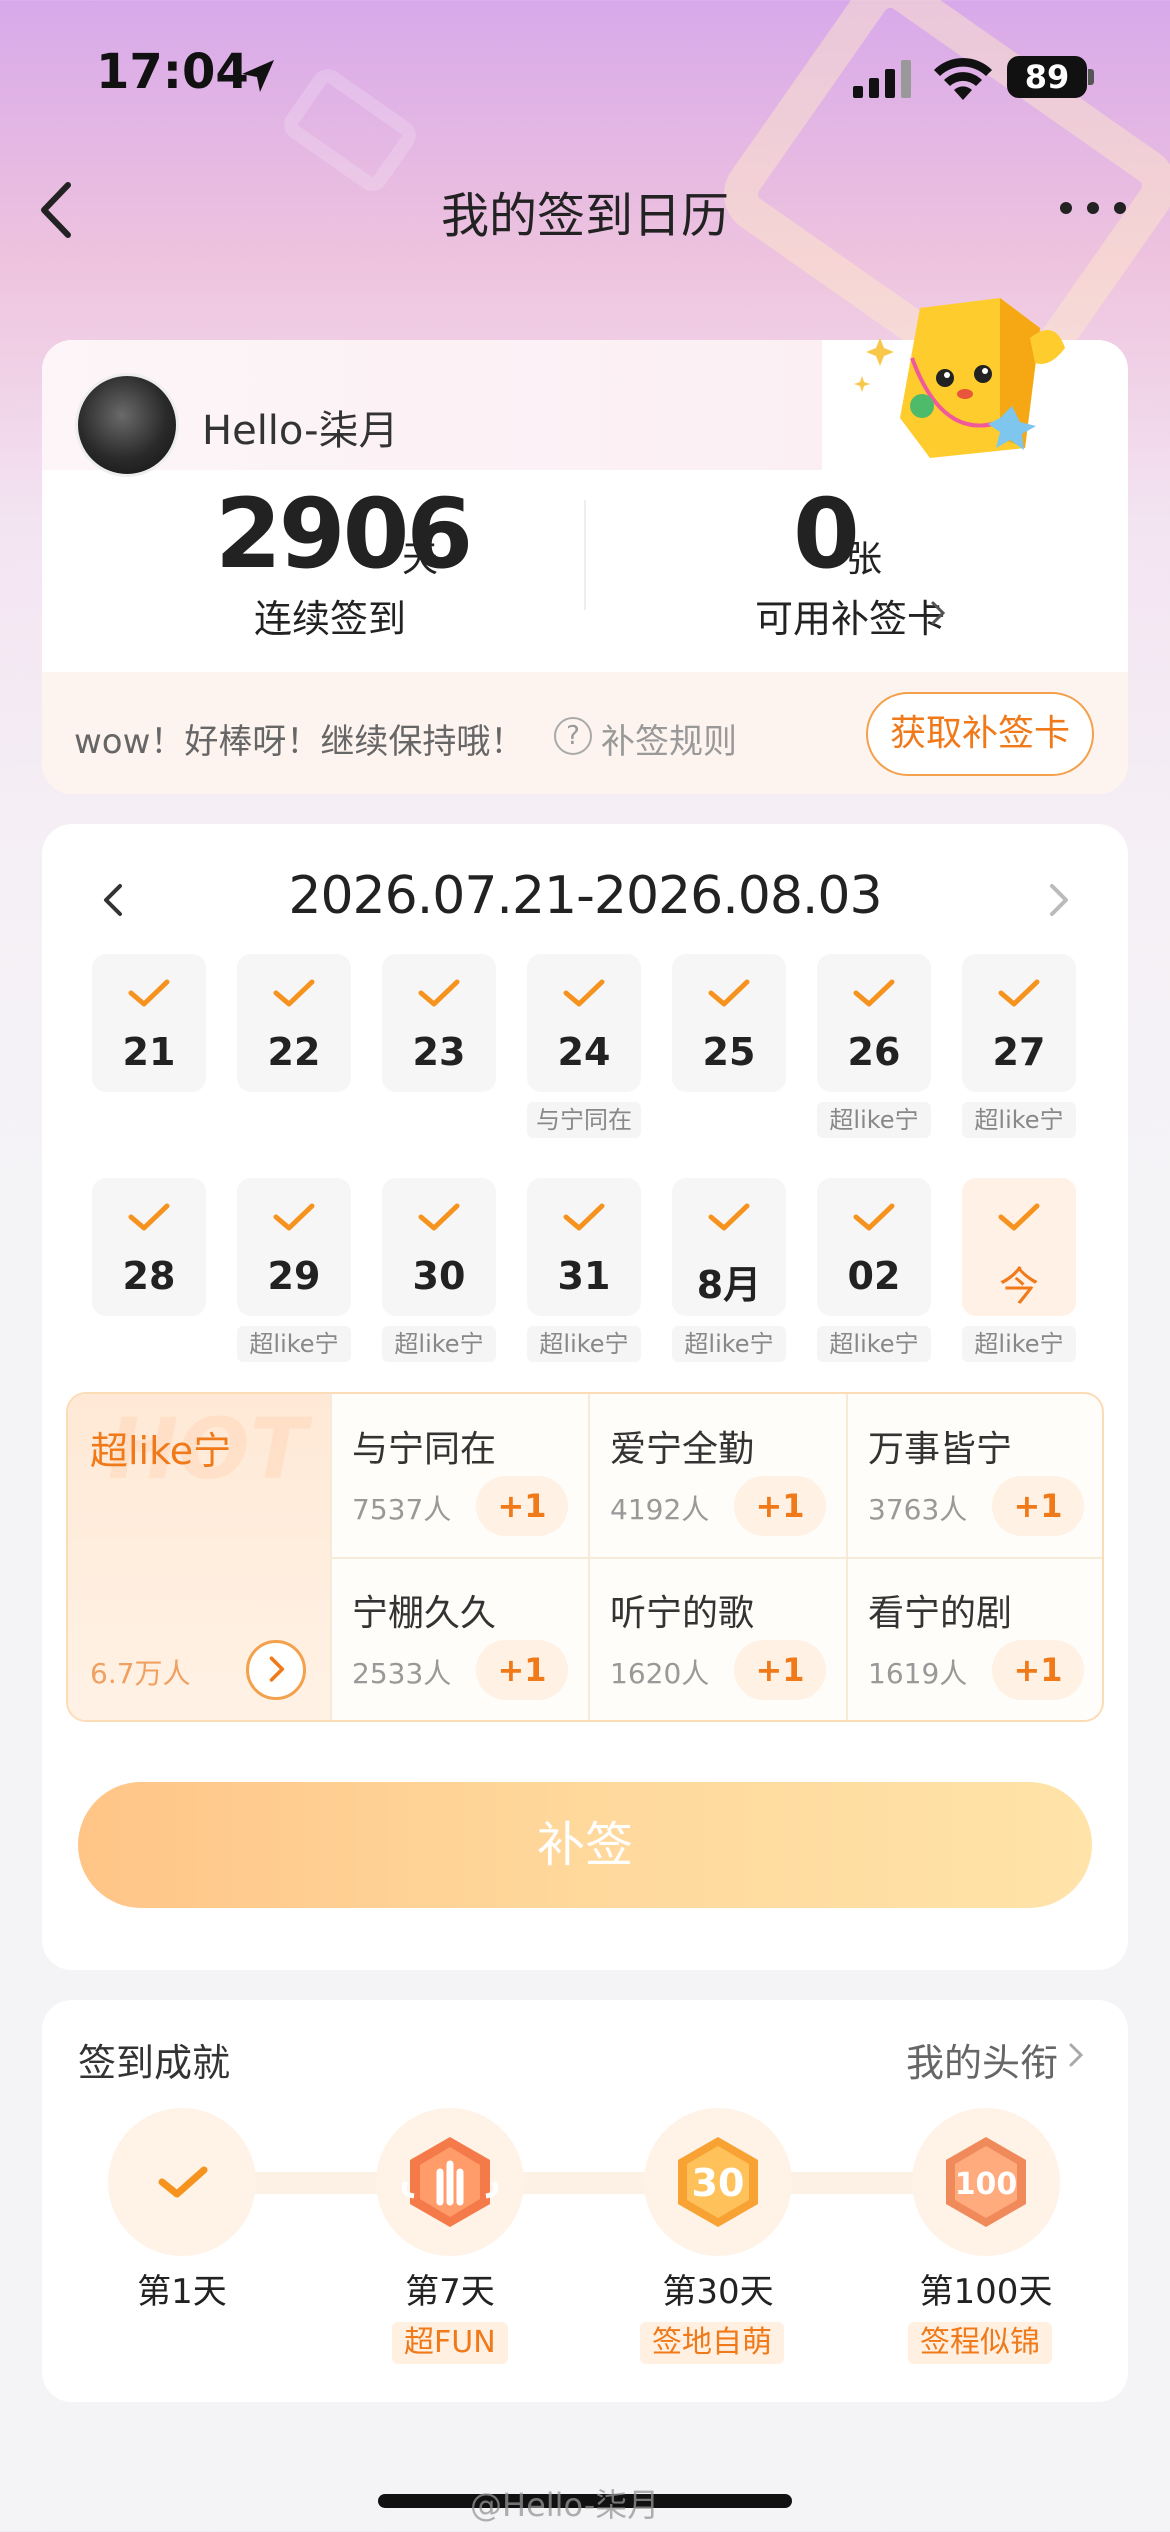 The height and width of the screenshot is (2532, 1170). What do you see at coordinates (718, 2292) in the screenshot?
I see `achievement-day-label: 第30天` at bounding box center [718, 2292].